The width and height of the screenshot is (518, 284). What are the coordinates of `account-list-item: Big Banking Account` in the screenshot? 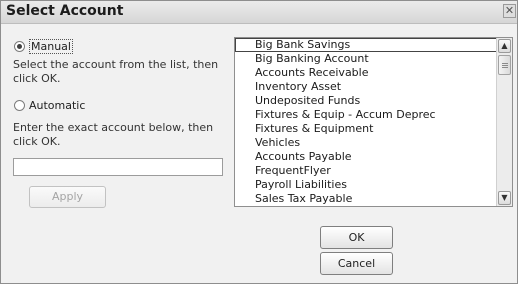 It's located at (366, 59).